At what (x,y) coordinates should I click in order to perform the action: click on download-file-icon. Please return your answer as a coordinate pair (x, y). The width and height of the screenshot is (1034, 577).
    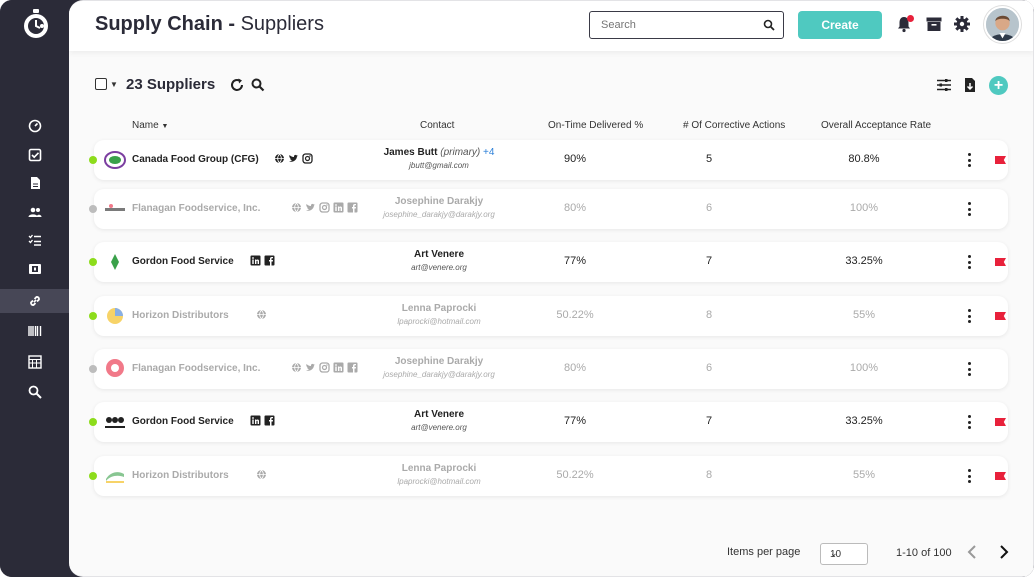
    Looking at the image, I should click on (970, 85).